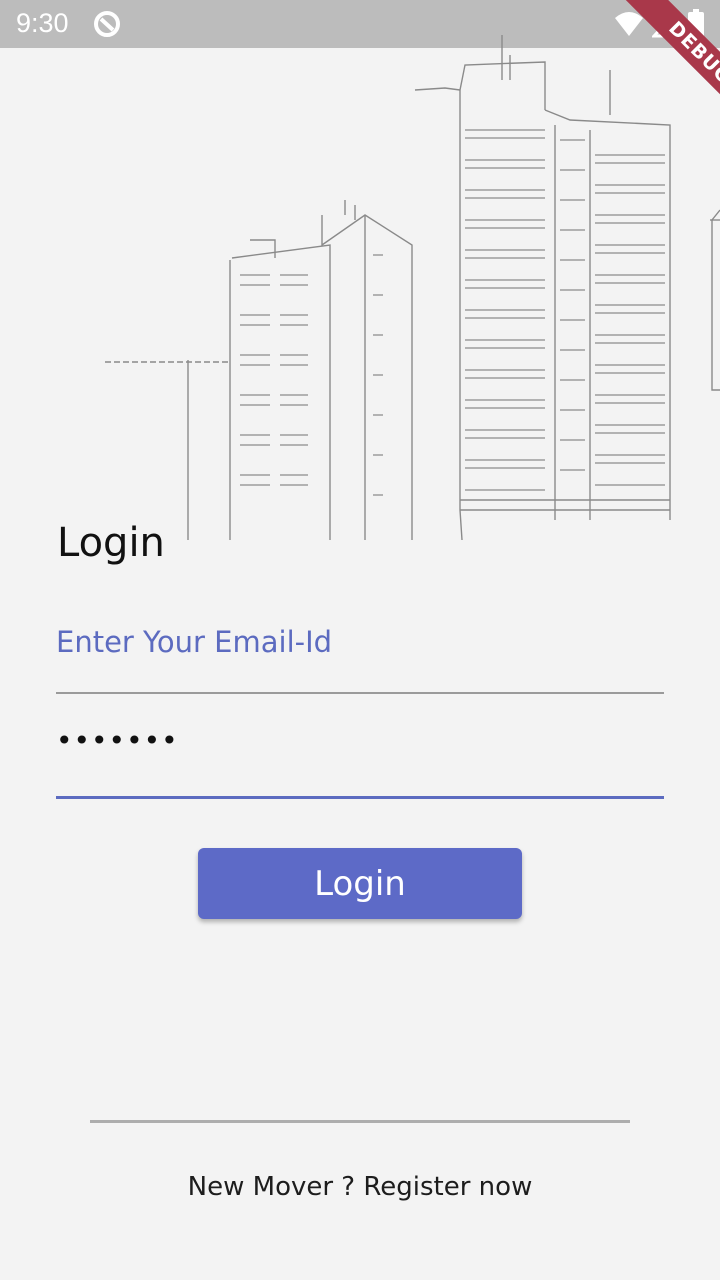 Image resolution: width=720 pixels, height=1280 pixels. What do you see at coordinates (360, 1121) in the screenshot?
I see `divider` at bounding box center [360, 1121].